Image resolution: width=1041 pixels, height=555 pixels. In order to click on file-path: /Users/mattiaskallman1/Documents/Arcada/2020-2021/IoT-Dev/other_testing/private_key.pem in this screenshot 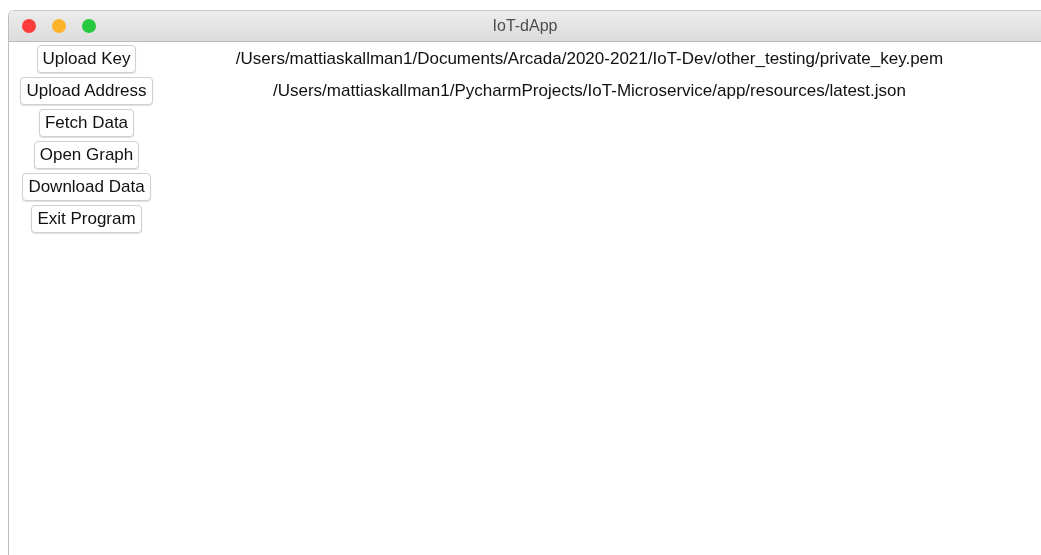, I will do `click(589, 59)`.